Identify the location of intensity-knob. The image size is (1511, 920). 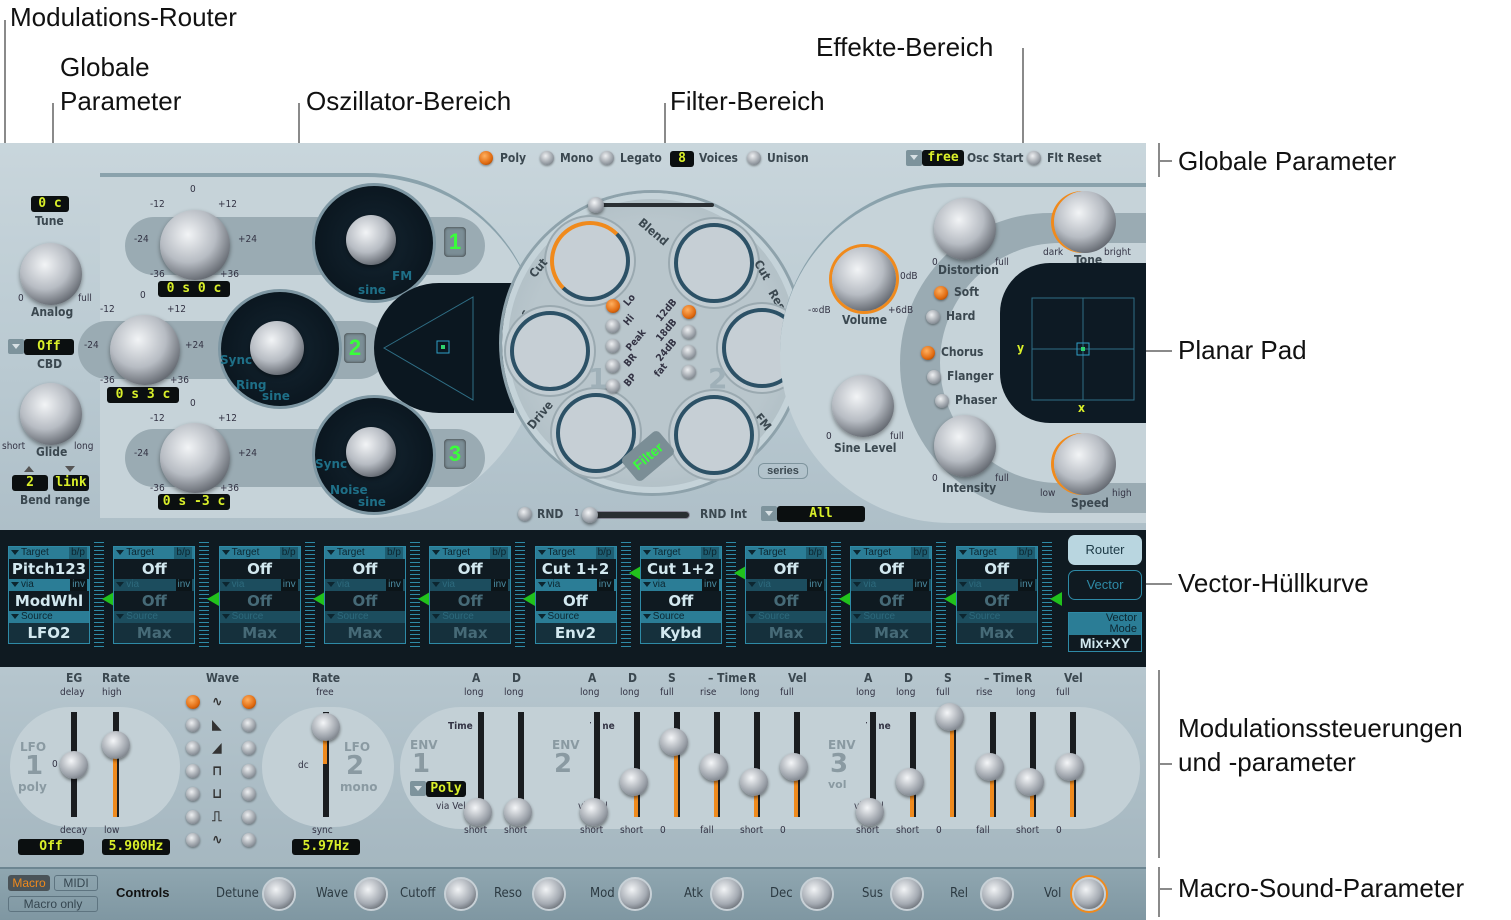
(965, 446).